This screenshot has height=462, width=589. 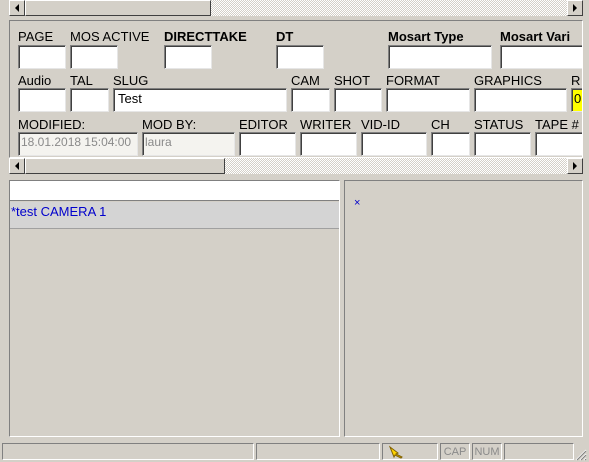 I want to click on mod-by-field: laura, so click(x=188, y=144).